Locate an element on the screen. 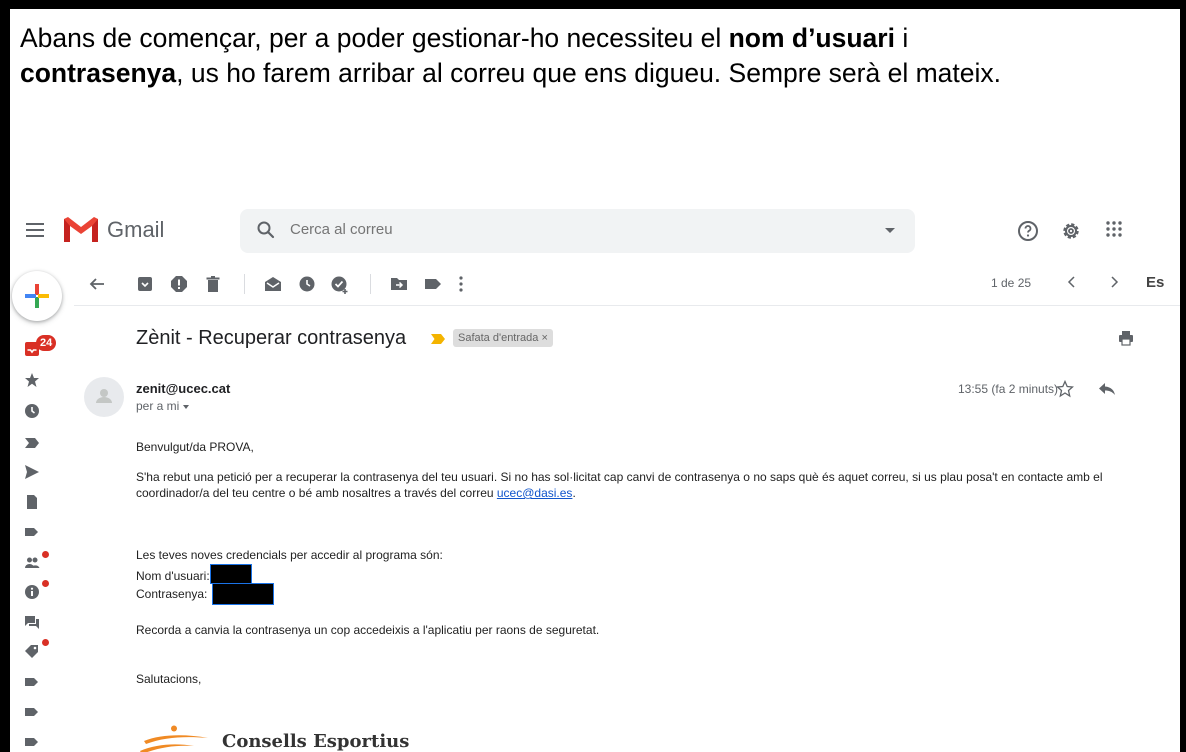 This screenshot has height=752, width=1186. default-avatar-icon is located at coordinates (104, 396).